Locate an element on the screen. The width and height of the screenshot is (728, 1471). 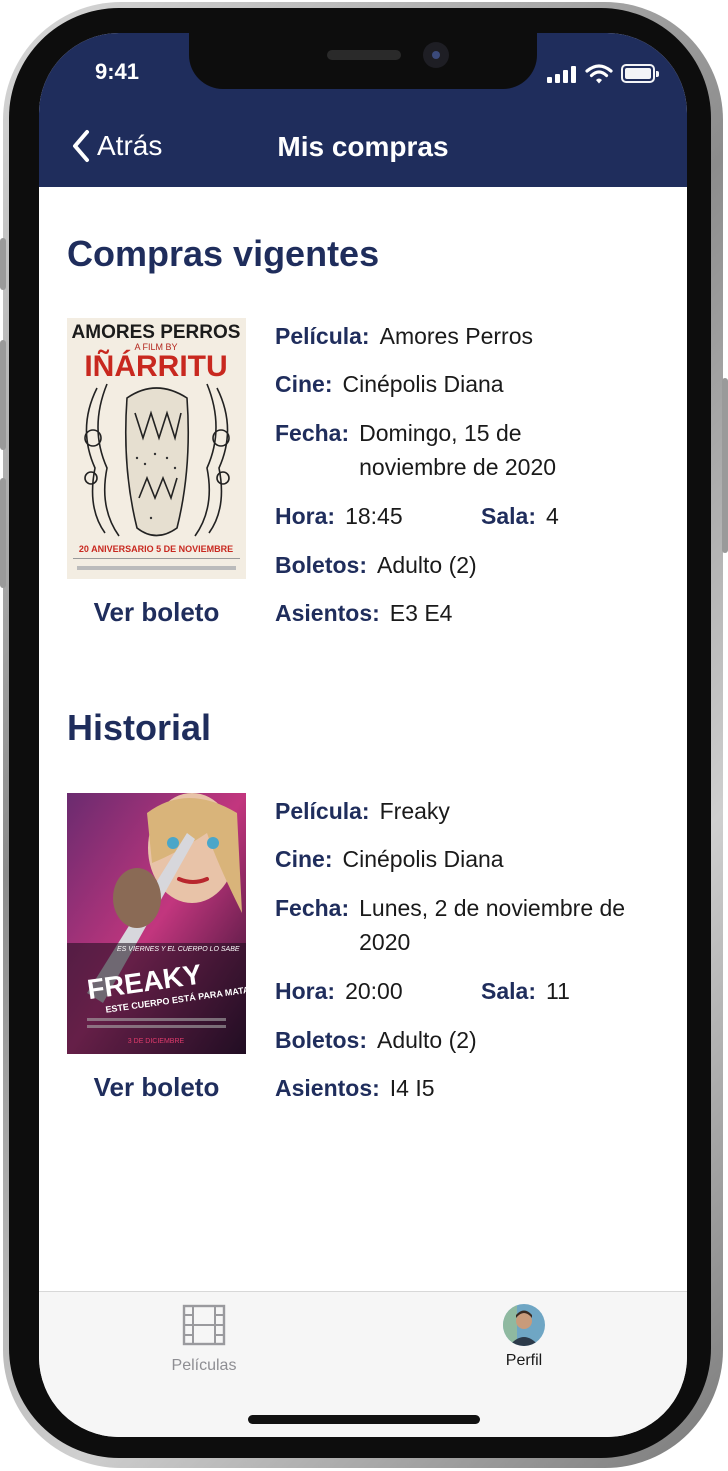
tab-bar: Películas Perfil is located at coordinates (363, 1364).